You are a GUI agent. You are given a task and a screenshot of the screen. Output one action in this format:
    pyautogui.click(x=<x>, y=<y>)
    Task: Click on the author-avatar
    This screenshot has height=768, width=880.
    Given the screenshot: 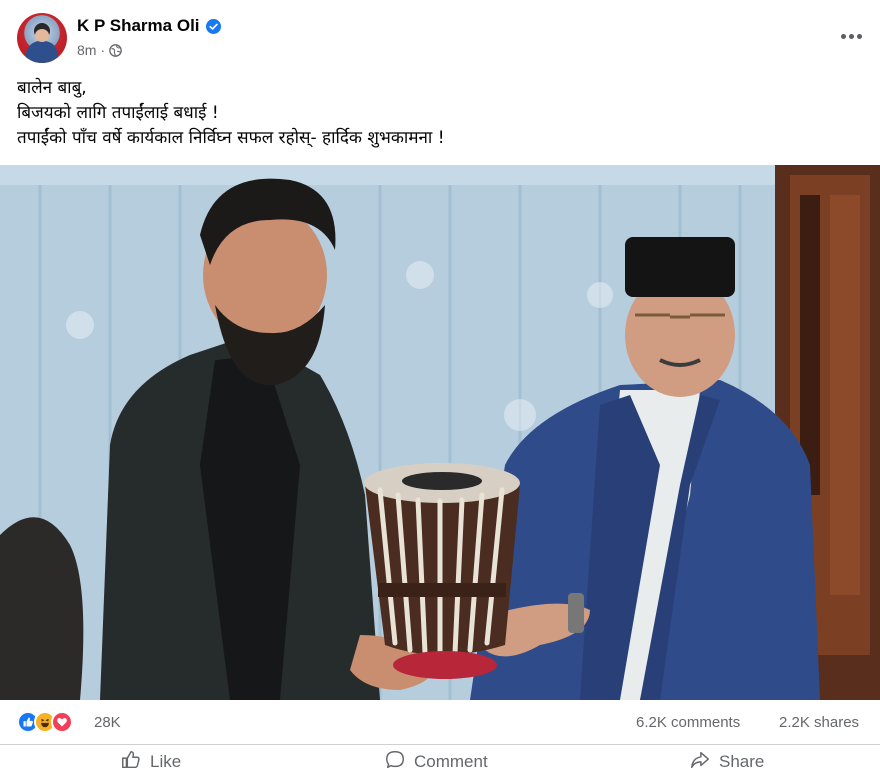 What is the action you would take?
    pyautogui.click(x=42, y=38)
    